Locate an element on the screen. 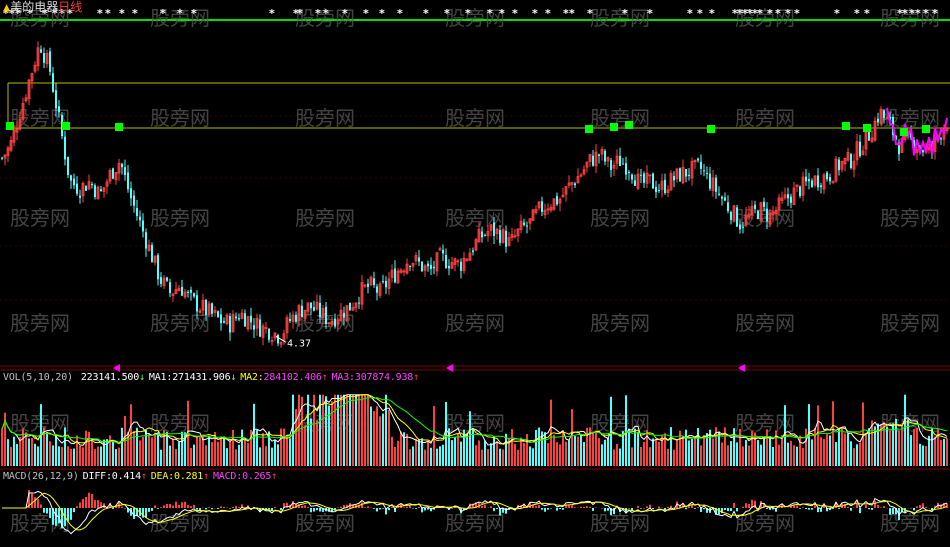  dea-label: DEA: is located at coordinates (162, 476).